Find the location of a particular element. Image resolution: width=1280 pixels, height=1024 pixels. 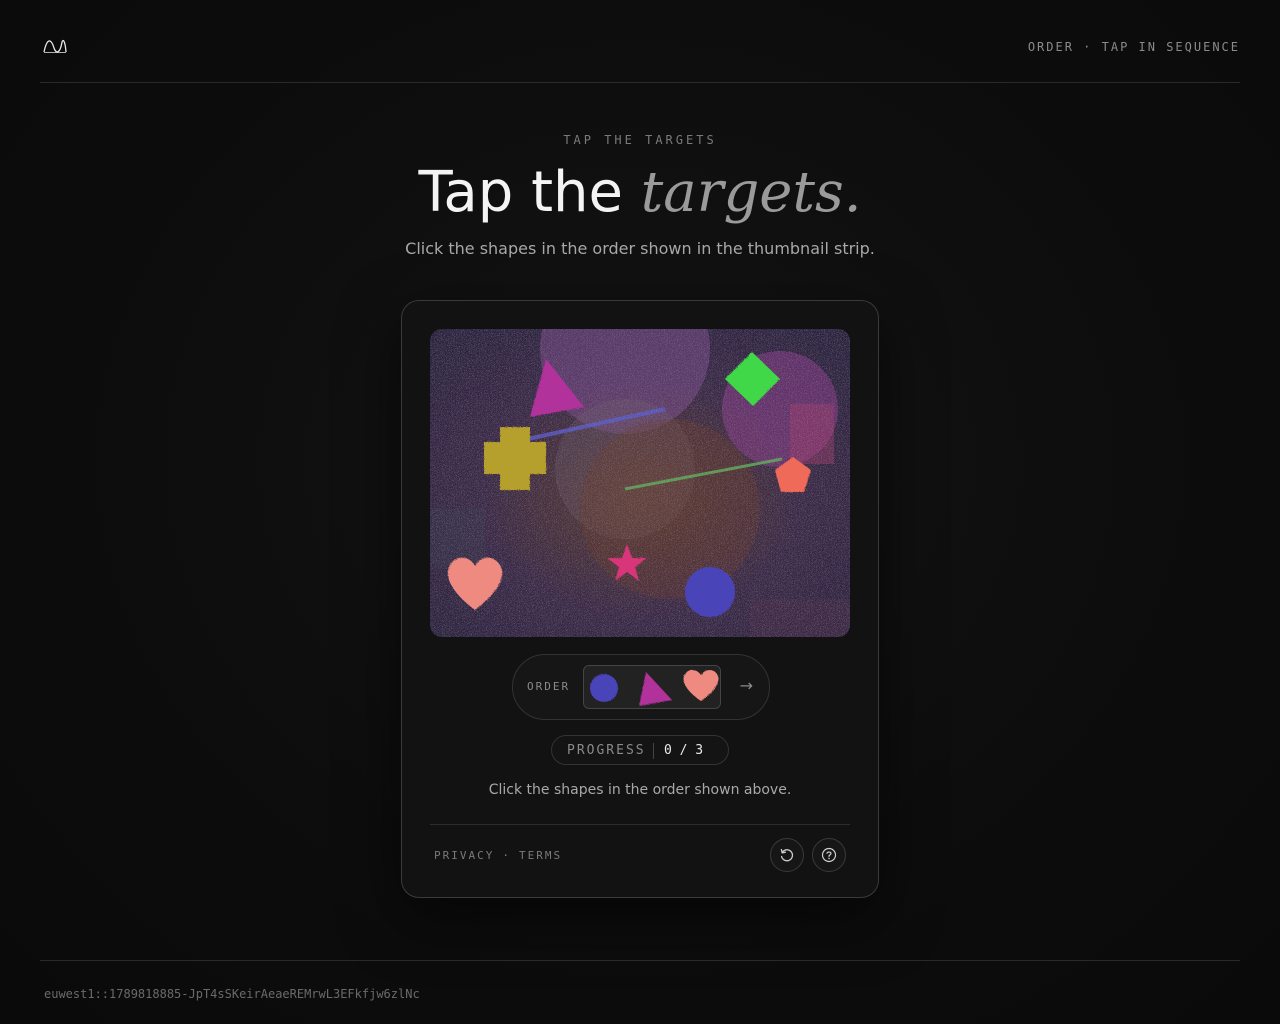

refresh-icon is located at coordinates (787, 855).